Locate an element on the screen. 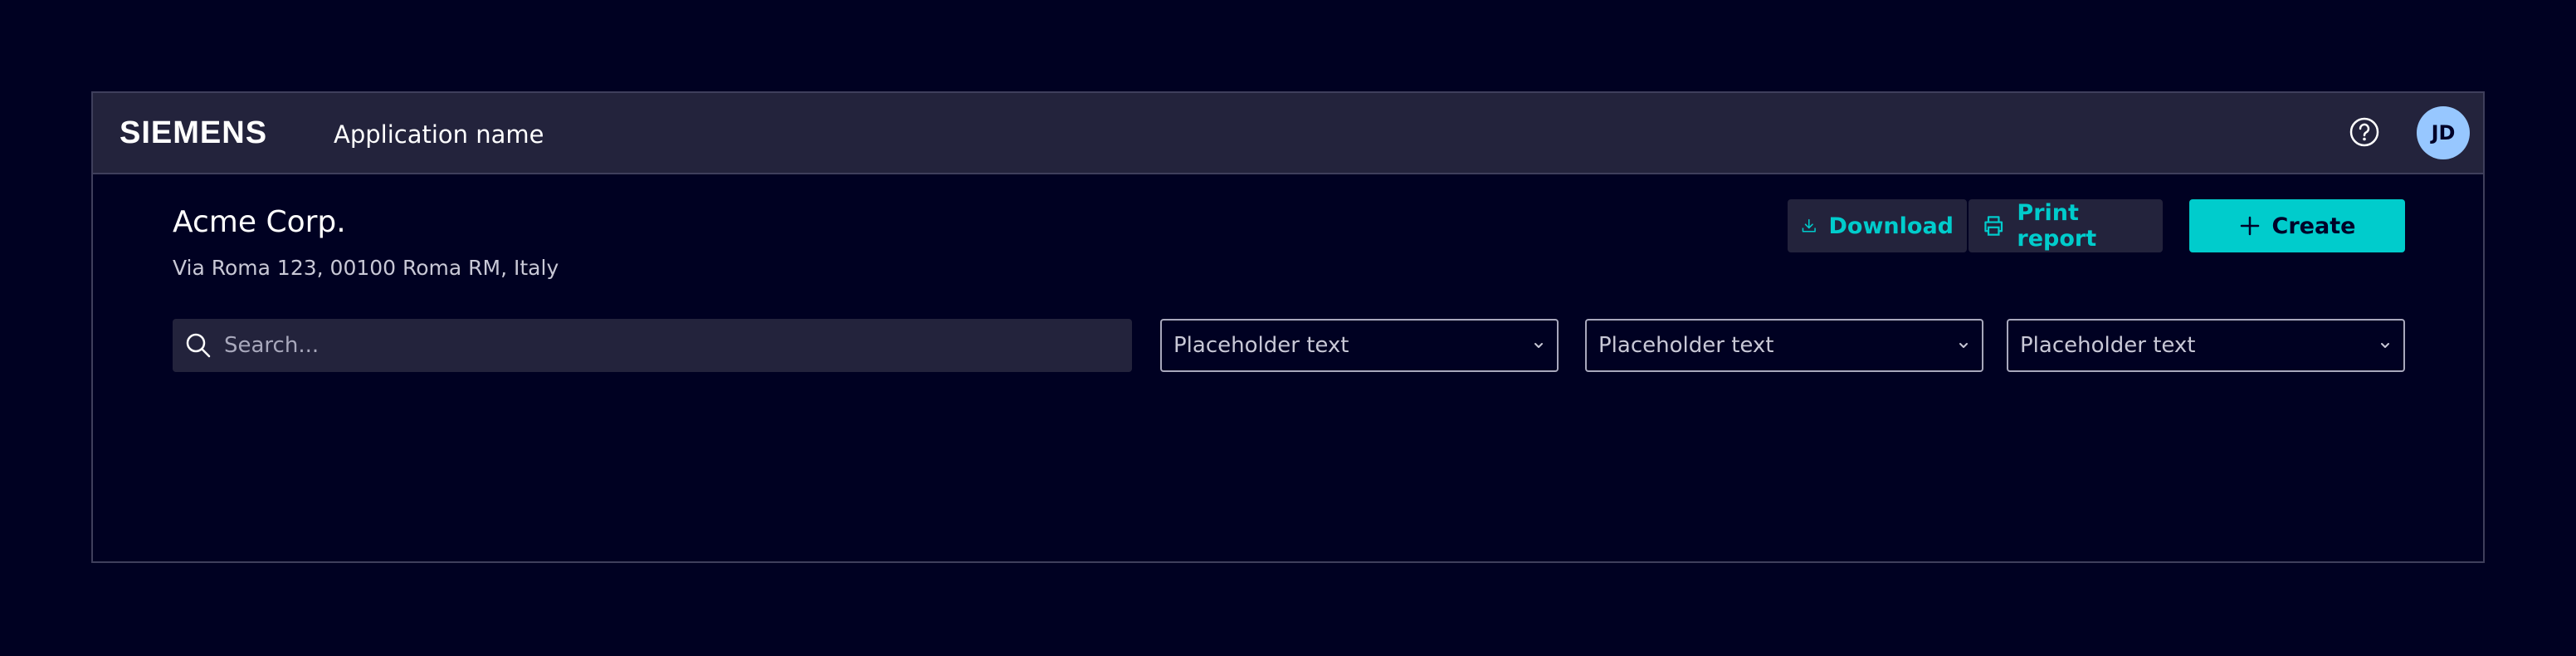 The width and height of the screenshot is (2576, 656). app-name: Application name is located at coordinates (439, 135).